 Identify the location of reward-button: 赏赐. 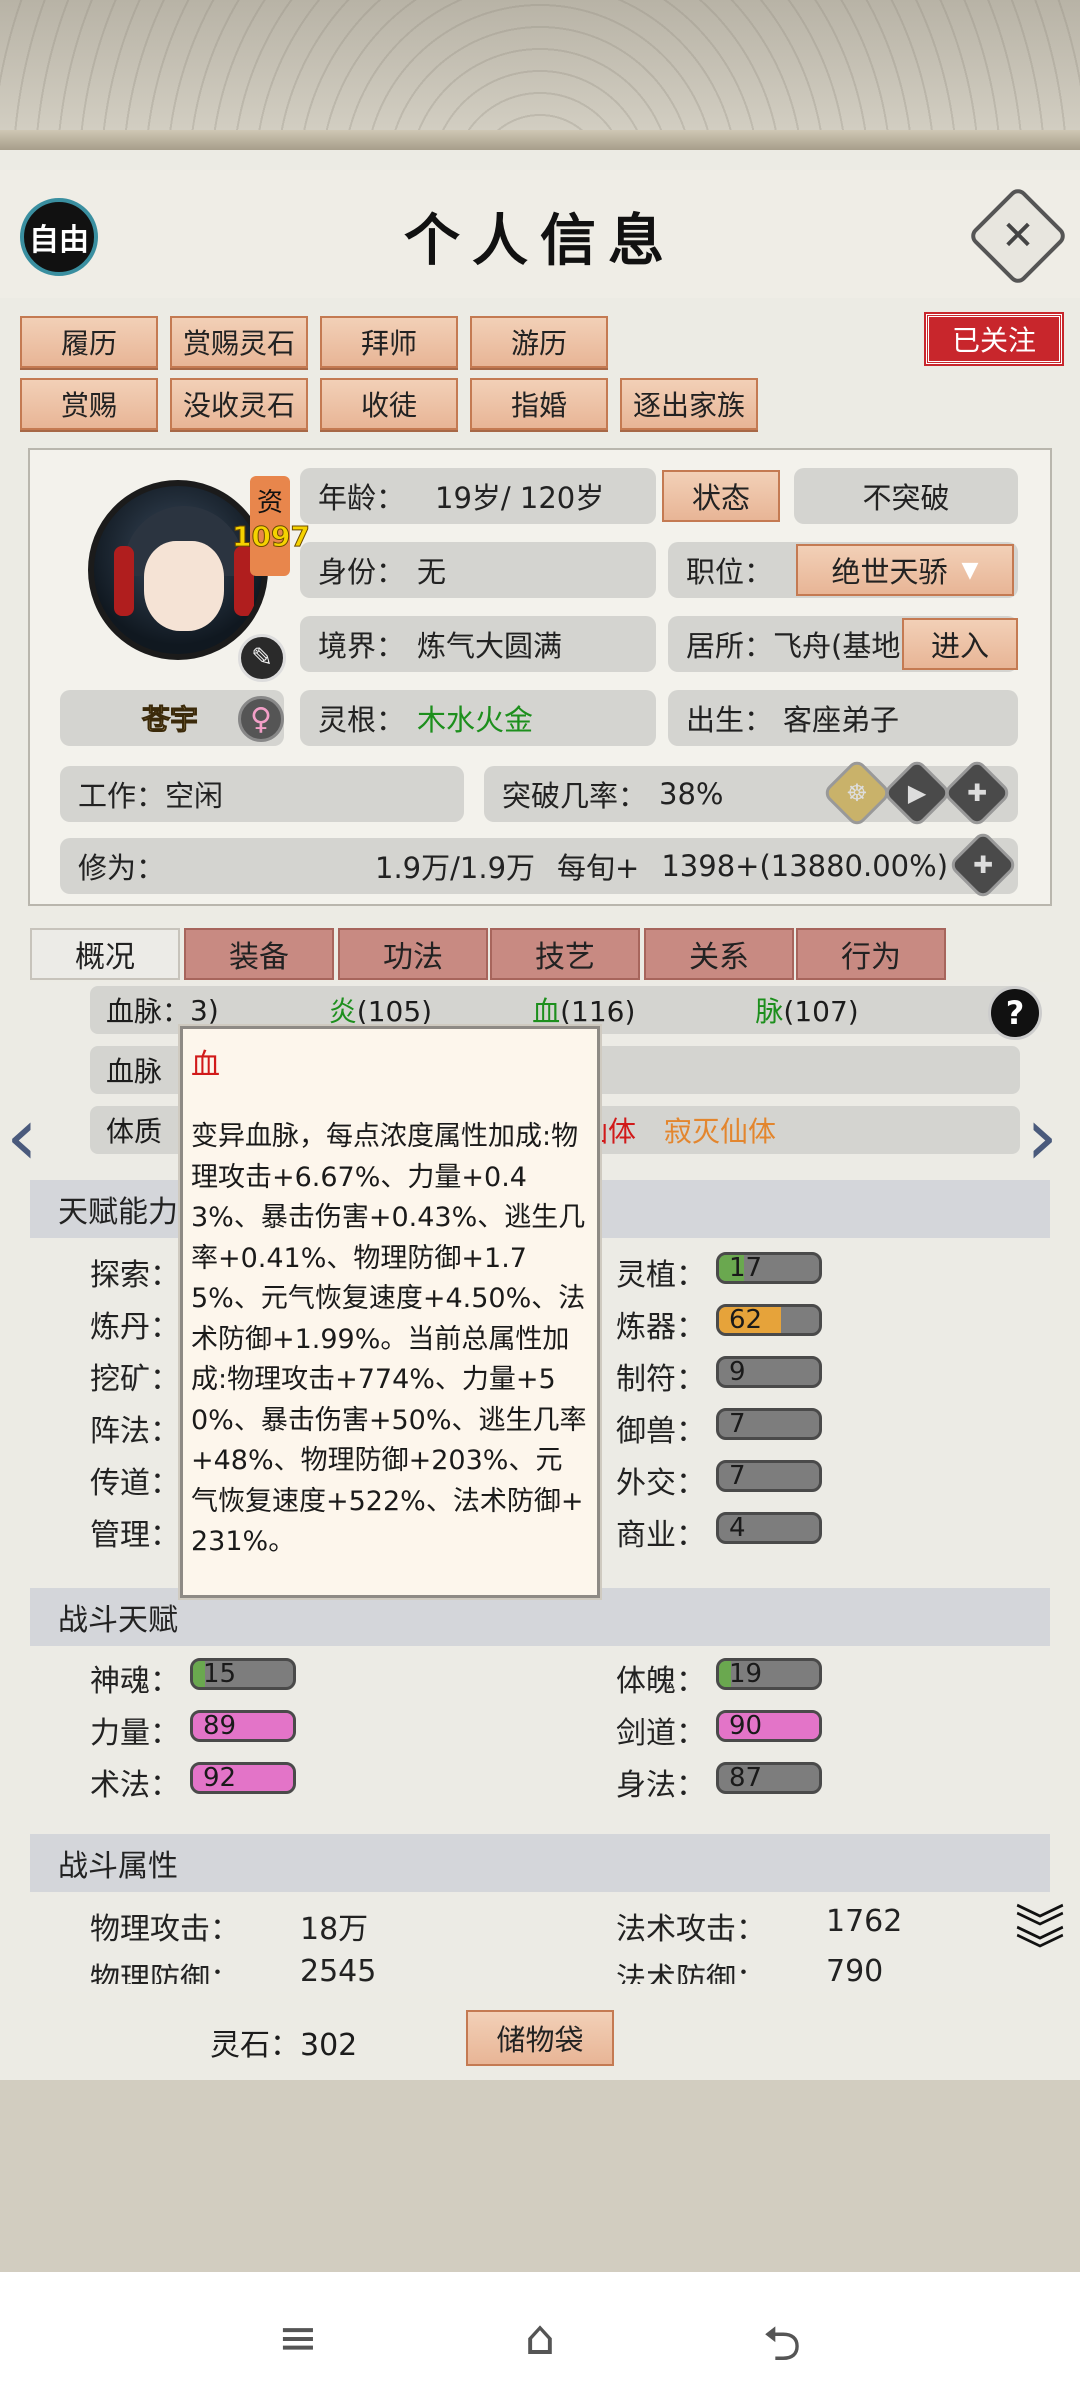
(89, 404).